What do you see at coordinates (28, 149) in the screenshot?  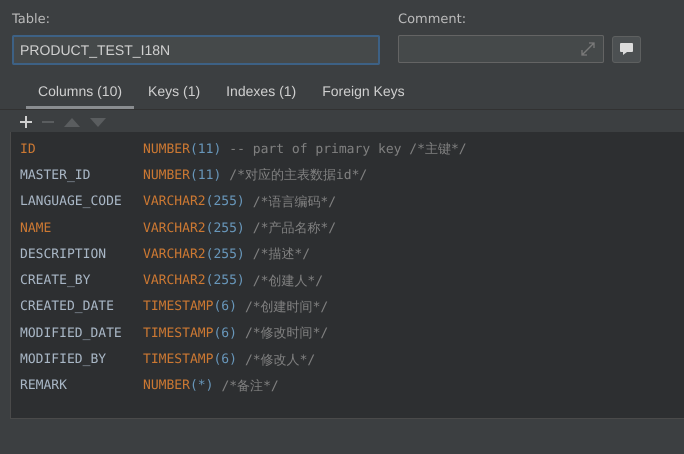 I see `column-name: ID` at bounding box center [28, 149].